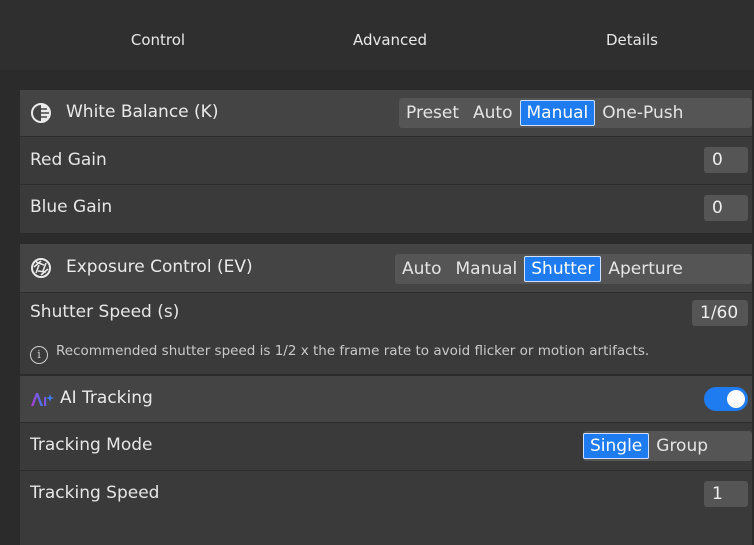  What do you see at coordinates (71, 207) in the screenshot?
I see `blue-gain-label: Blue Gain` at bounding box center [71, 207].